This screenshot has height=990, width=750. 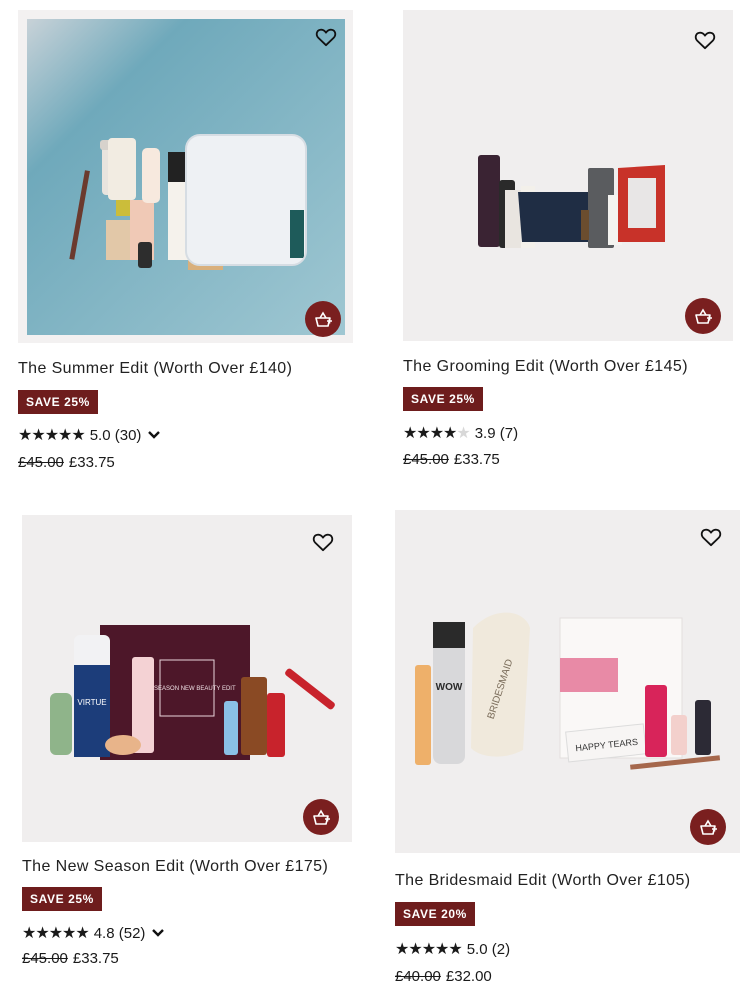 I want to click on rating-row: ★★★★★ 5.0 (30), so click(x=89, y=435).